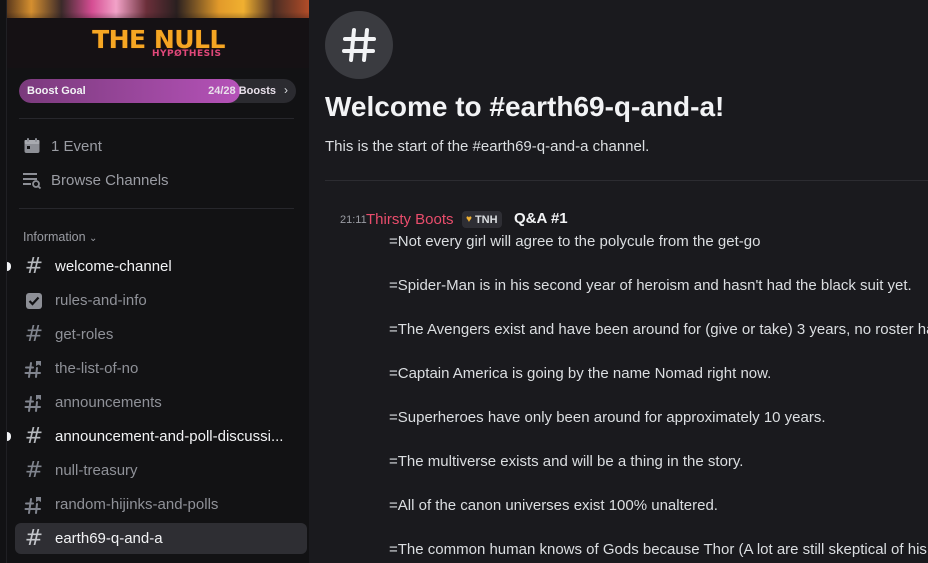 The height and width of the screenshot is (563, 928). What do you see at coordinates (187, 54) in the screenshot?
I see `server-banner-subtitle: HYPØTHESIS` at bounding box center [187, 54].